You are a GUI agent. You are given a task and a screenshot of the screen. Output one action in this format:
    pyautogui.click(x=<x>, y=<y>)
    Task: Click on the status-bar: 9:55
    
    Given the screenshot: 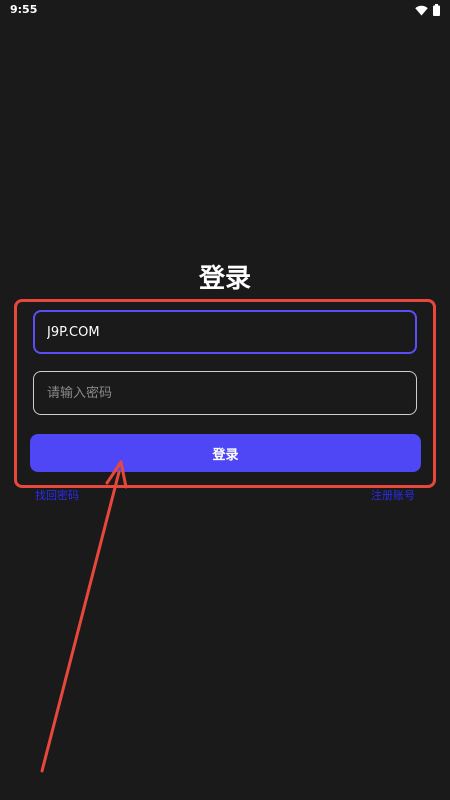 What is the action you would take?
    pyautogui.click(x=225, y=10)
    